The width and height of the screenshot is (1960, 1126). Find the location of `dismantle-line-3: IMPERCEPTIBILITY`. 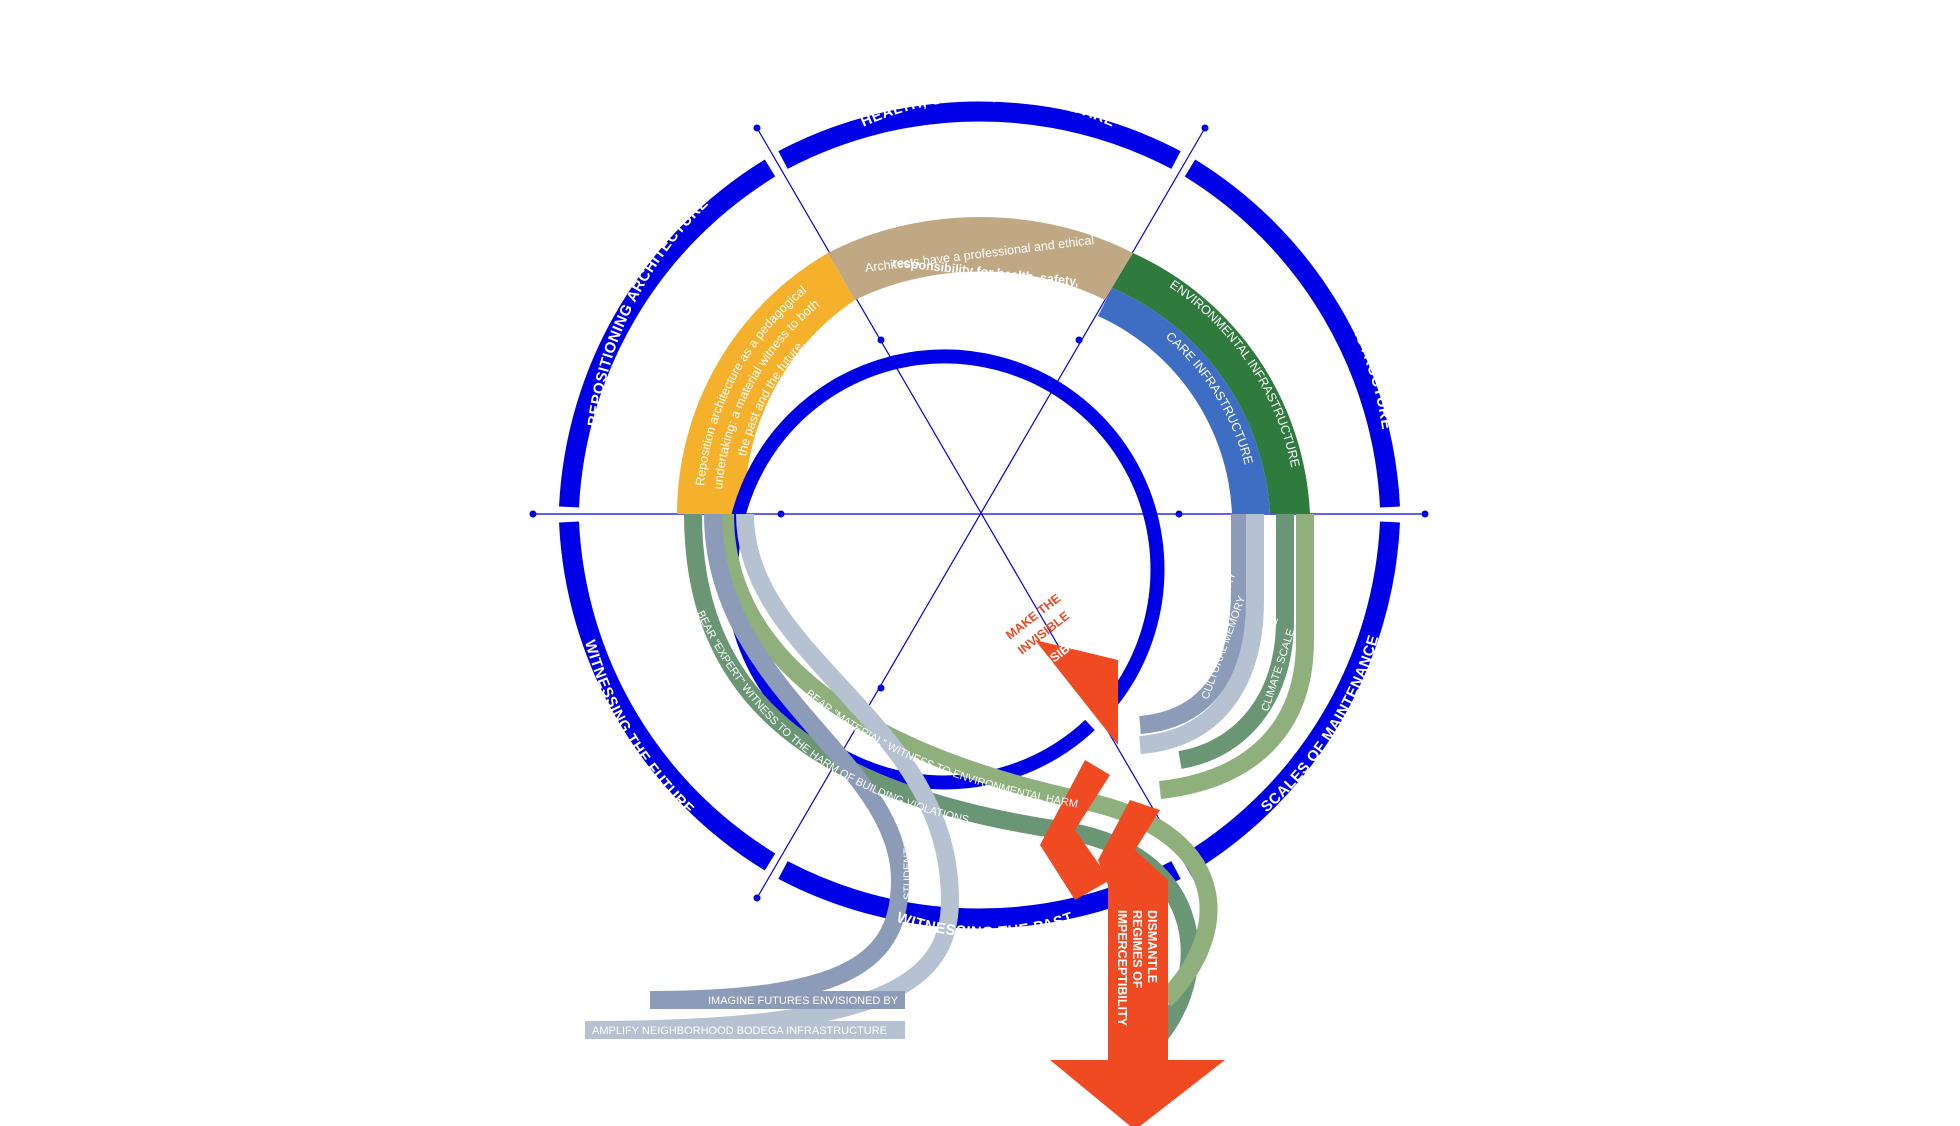

dismantle-line-3: IMPERCEPTIBILITY is located at coordinates (1122, 968).